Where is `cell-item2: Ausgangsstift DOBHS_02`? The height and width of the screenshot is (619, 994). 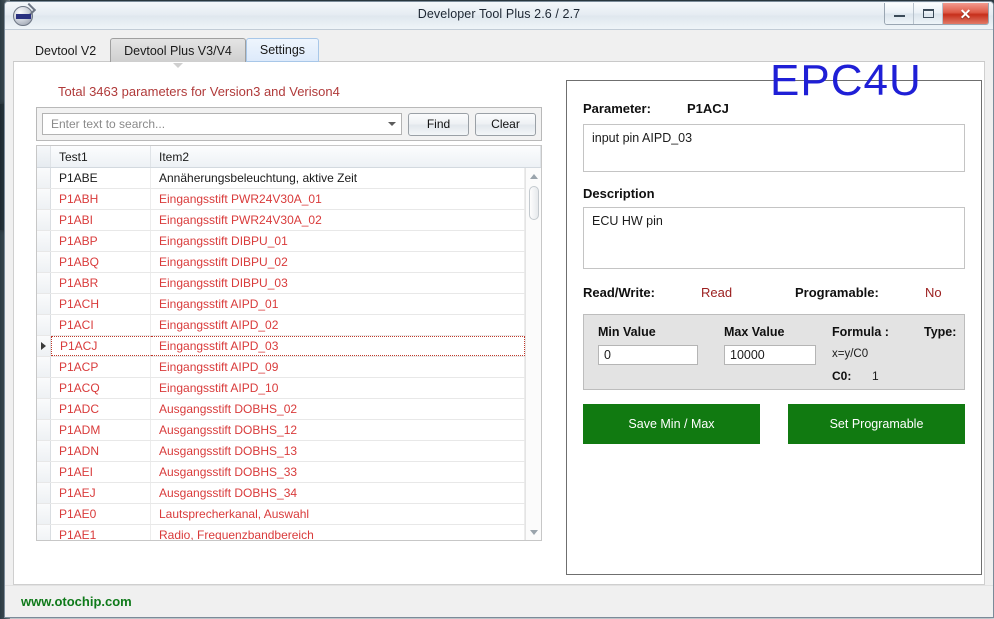 cell-item2: Ausgangsstift DOBHS_02 is located at coordinates (338, 409).